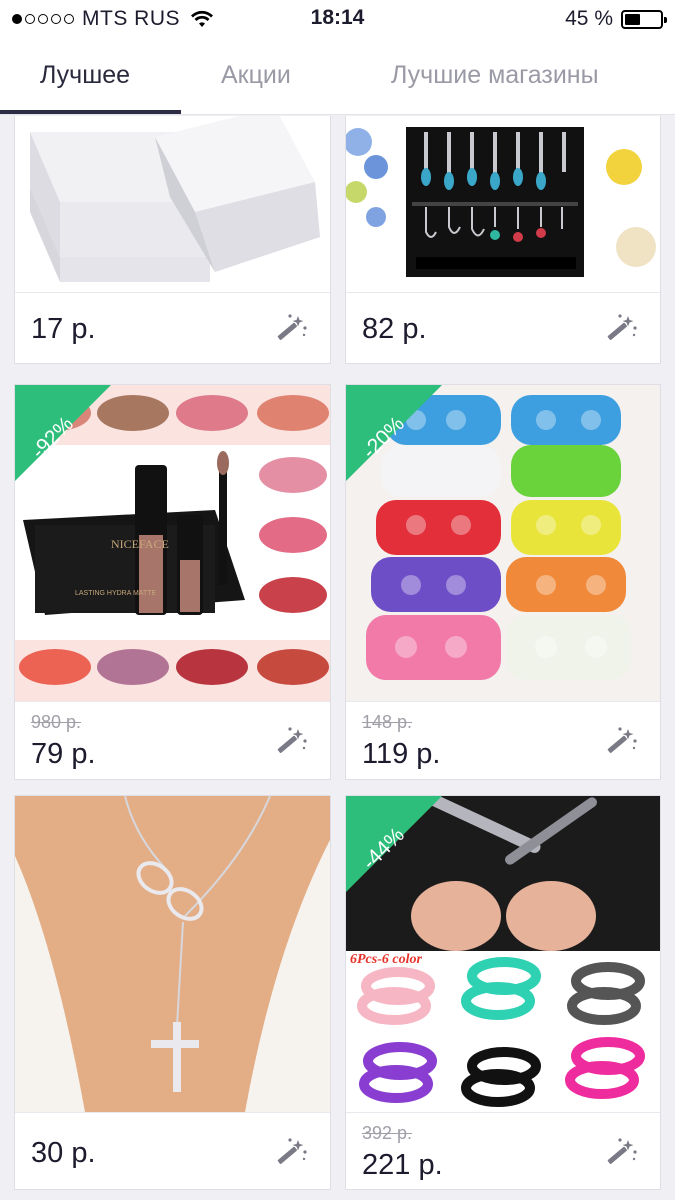  I want to click on discount-badge: -92%, so click(63, 433).